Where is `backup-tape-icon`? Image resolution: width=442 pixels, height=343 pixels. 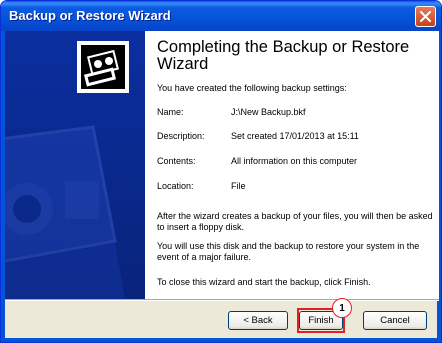
backup-tape-icon is located at coordinates (103, 67).